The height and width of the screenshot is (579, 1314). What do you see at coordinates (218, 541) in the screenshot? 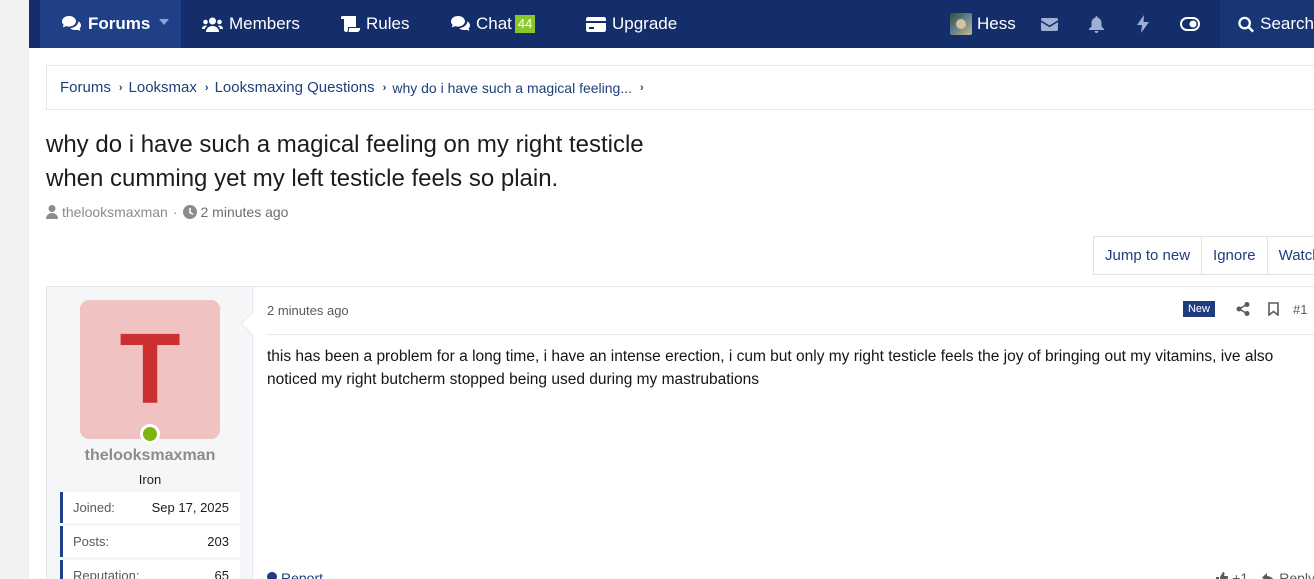
I see `stat-value: 203` at bounding box center [218, 541].